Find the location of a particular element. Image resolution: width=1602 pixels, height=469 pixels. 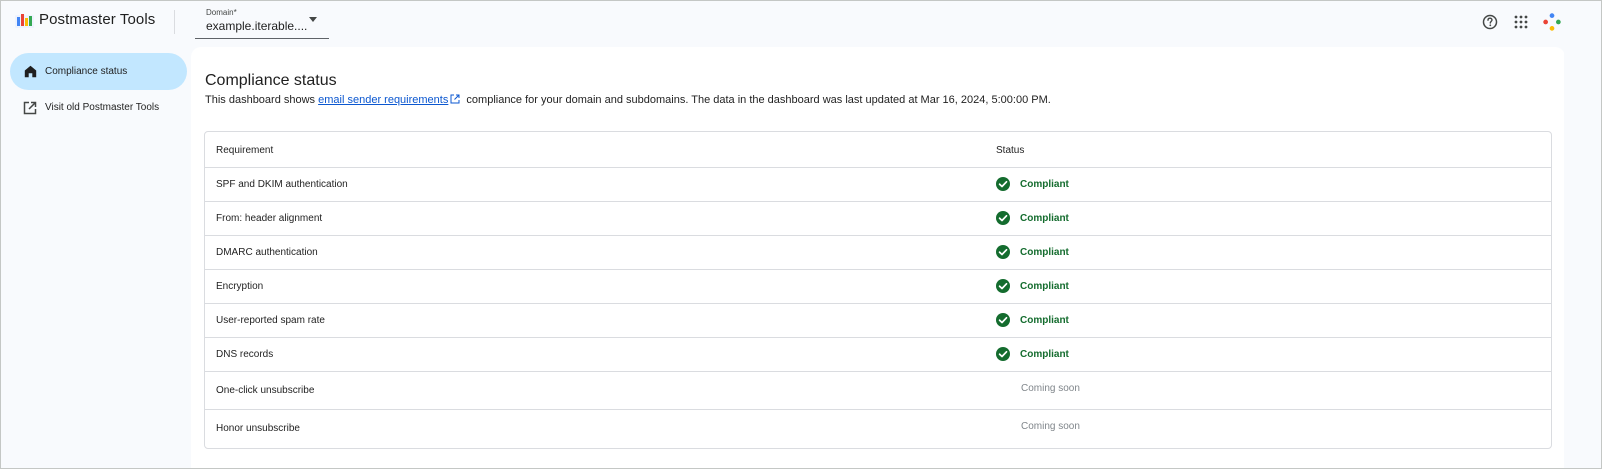

caret-down-icon is located at coordinates (313, 19).